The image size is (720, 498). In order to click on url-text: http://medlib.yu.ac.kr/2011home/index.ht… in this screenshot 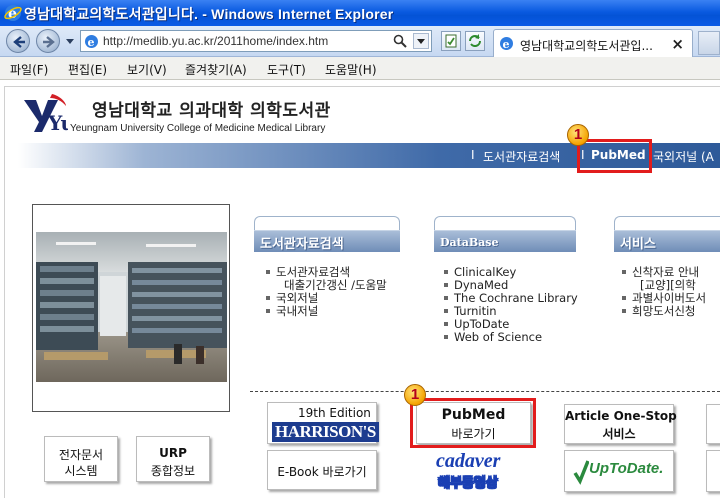, I will do `click(215, 41)`.